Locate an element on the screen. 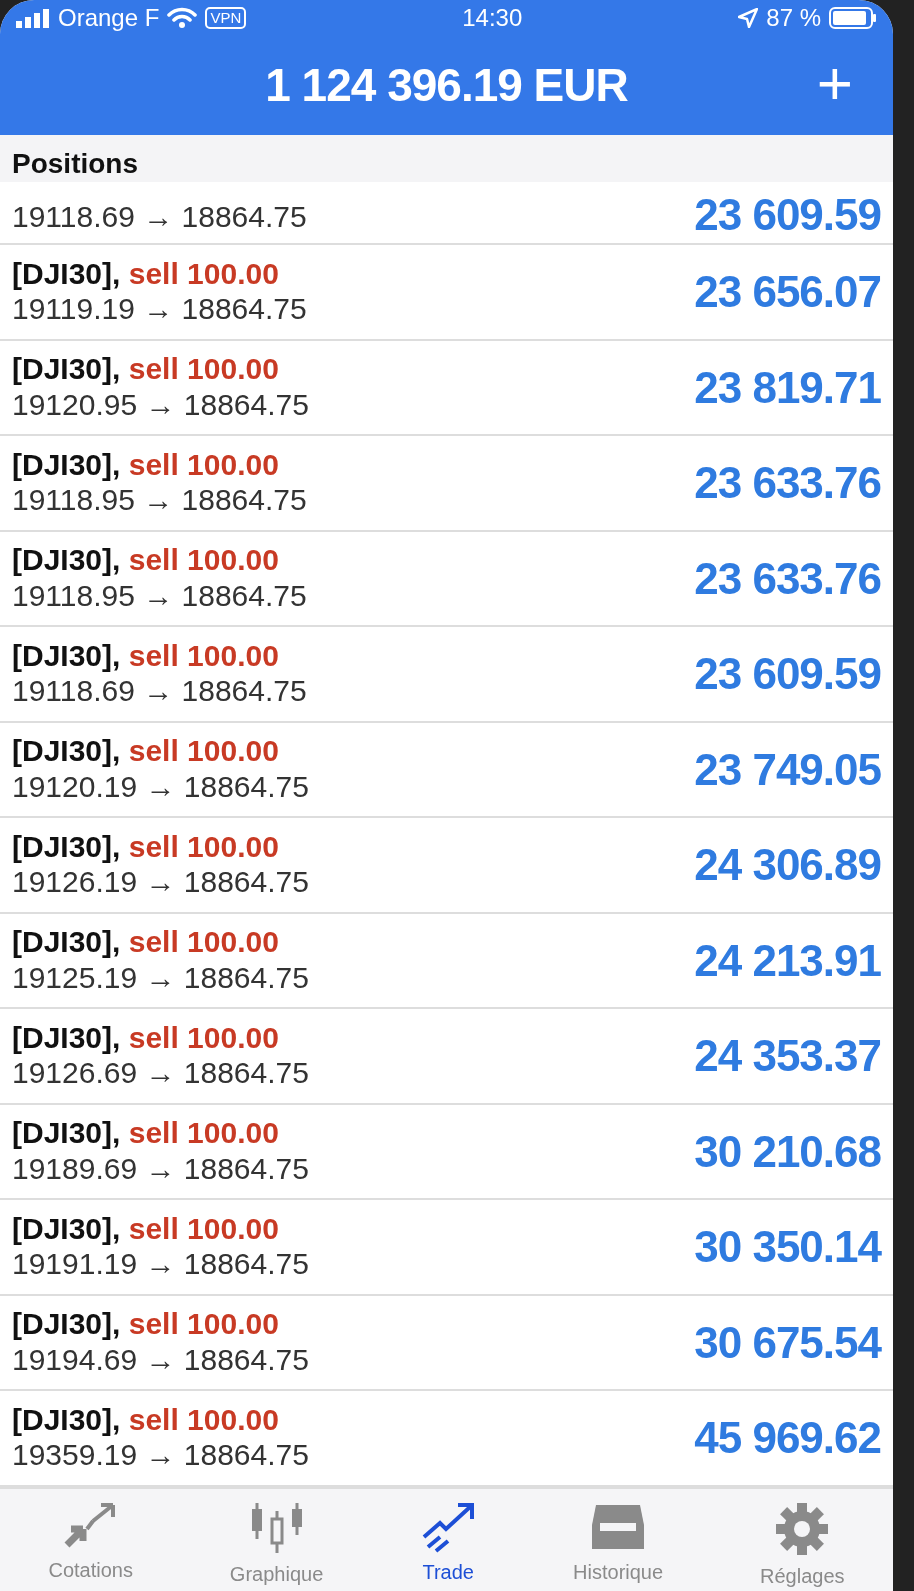 Image resolution: width=914 pixels, height=1591 pixels. profit-value: 24 306.89 is located at coordinates (787, 865).